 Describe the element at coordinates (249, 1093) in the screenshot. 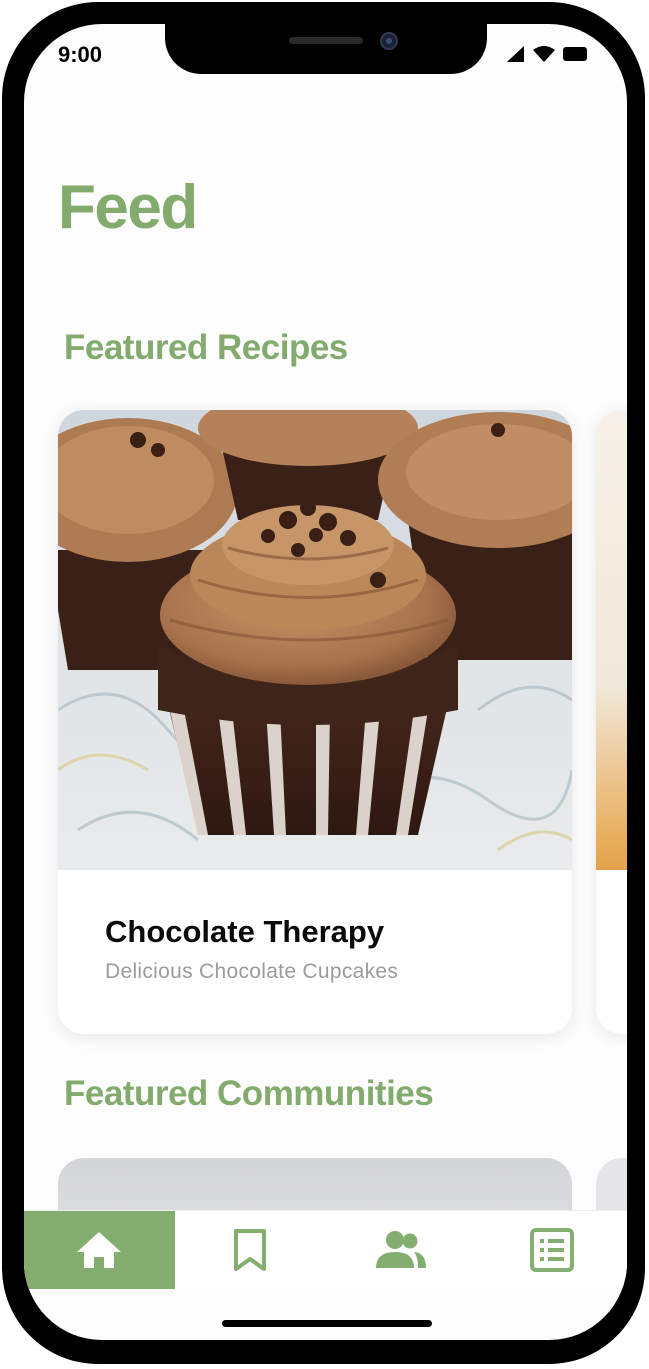

I see `featured-communities-heading: Featured Communities` at that location.